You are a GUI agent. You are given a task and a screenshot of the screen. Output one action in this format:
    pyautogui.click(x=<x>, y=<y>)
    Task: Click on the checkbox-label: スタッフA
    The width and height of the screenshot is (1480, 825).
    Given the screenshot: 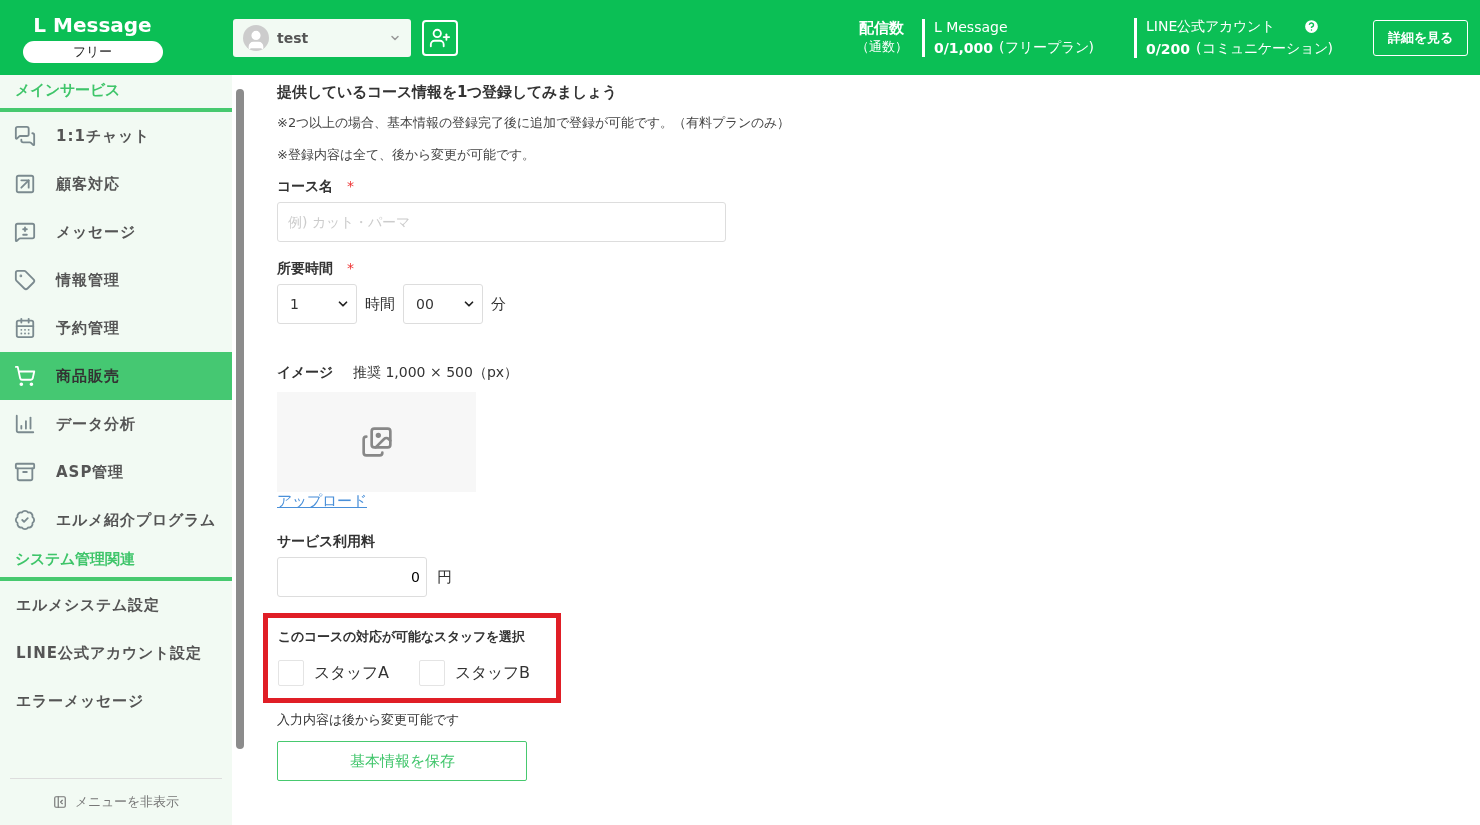 What is the action you would take?
    pyautogui.click(x=351, y=673)
    